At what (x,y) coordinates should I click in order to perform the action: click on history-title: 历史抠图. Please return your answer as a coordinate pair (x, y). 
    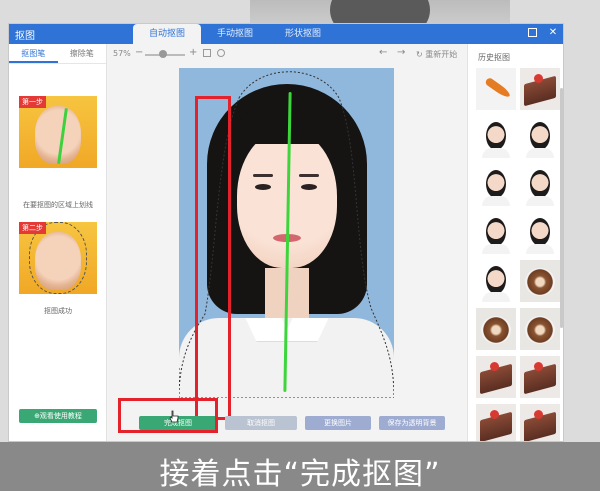
    Looking at the image, I should click on (494, 57).